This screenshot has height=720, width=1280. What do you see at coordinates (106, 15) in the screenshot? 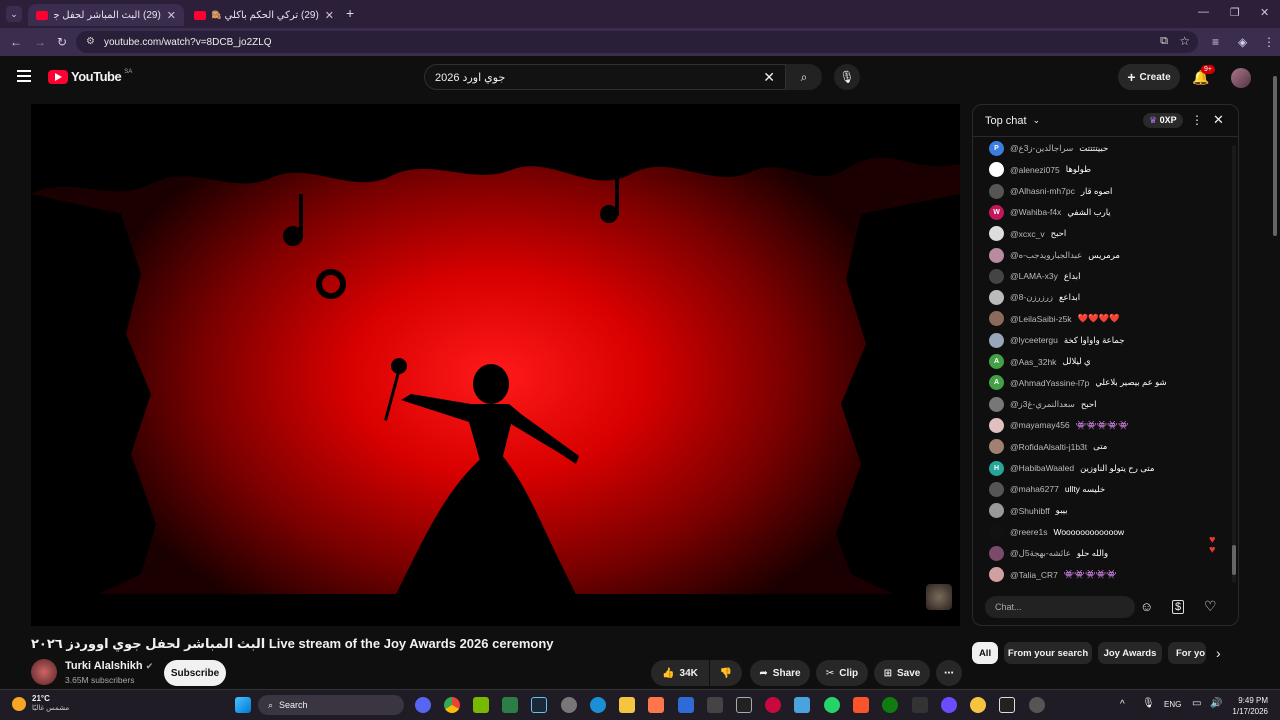
I see `tab-live-stream: (29) البث المباشر لحفل جوي ✕` at bounding box center [106, 15].